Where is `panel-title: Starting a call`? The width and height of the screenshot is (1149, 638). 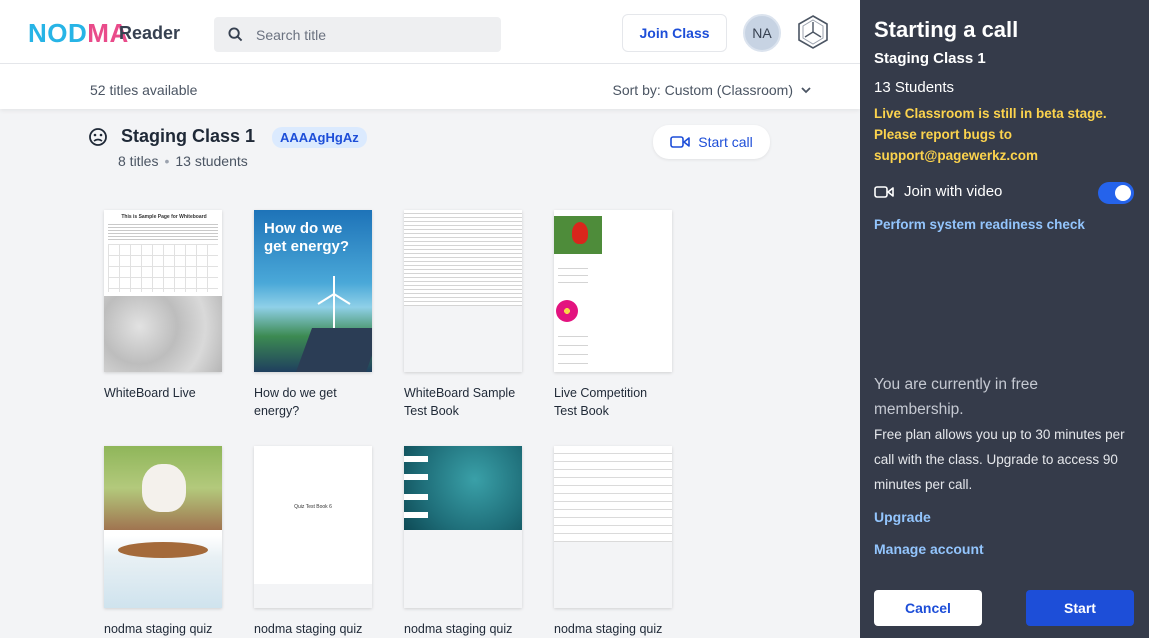 panel-title: Starting a call is located at coordinates (946, 29).